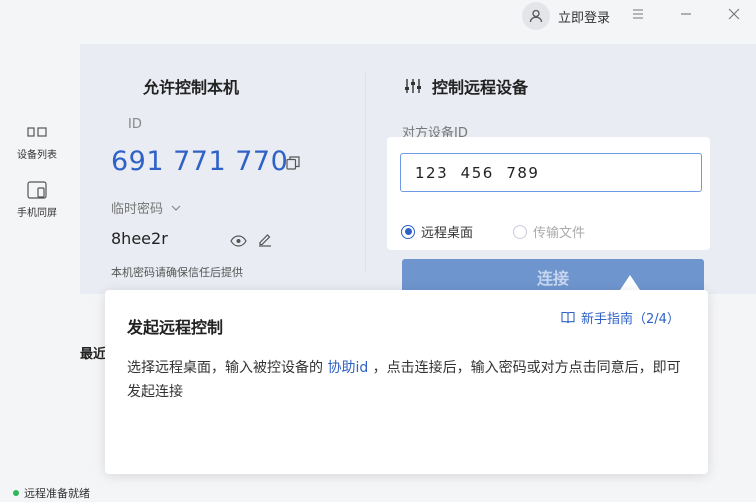 Image resolution: width=756 pixels, height=502 pixels. I want to click on beginner-guide-label: 新手指南（2/4）, so click(630, 319).